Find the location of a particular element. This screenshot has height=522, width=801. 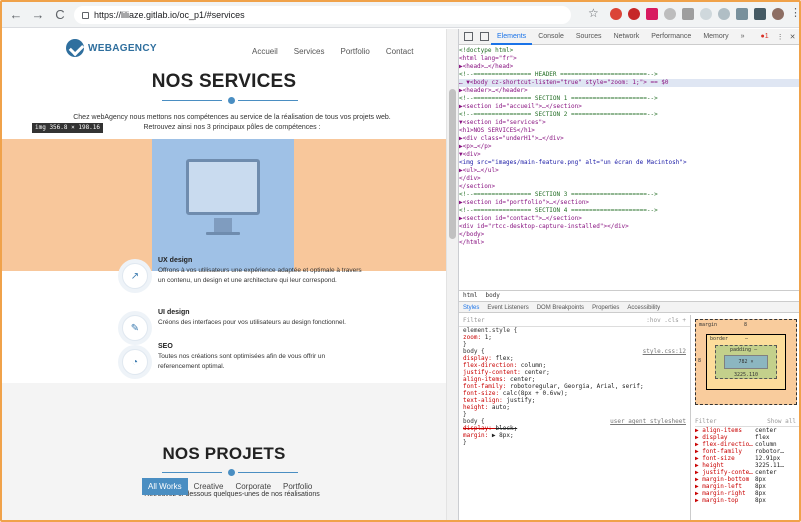

tab-sources: Sources is located at coordinates (589, 37).